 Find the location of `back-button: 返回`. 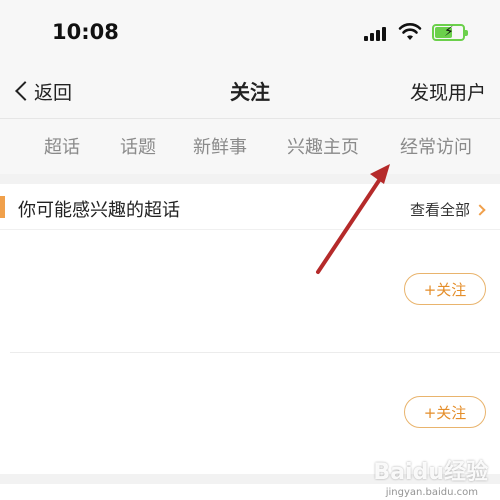

back-button: 返回 is located at coordinates (42, 91).